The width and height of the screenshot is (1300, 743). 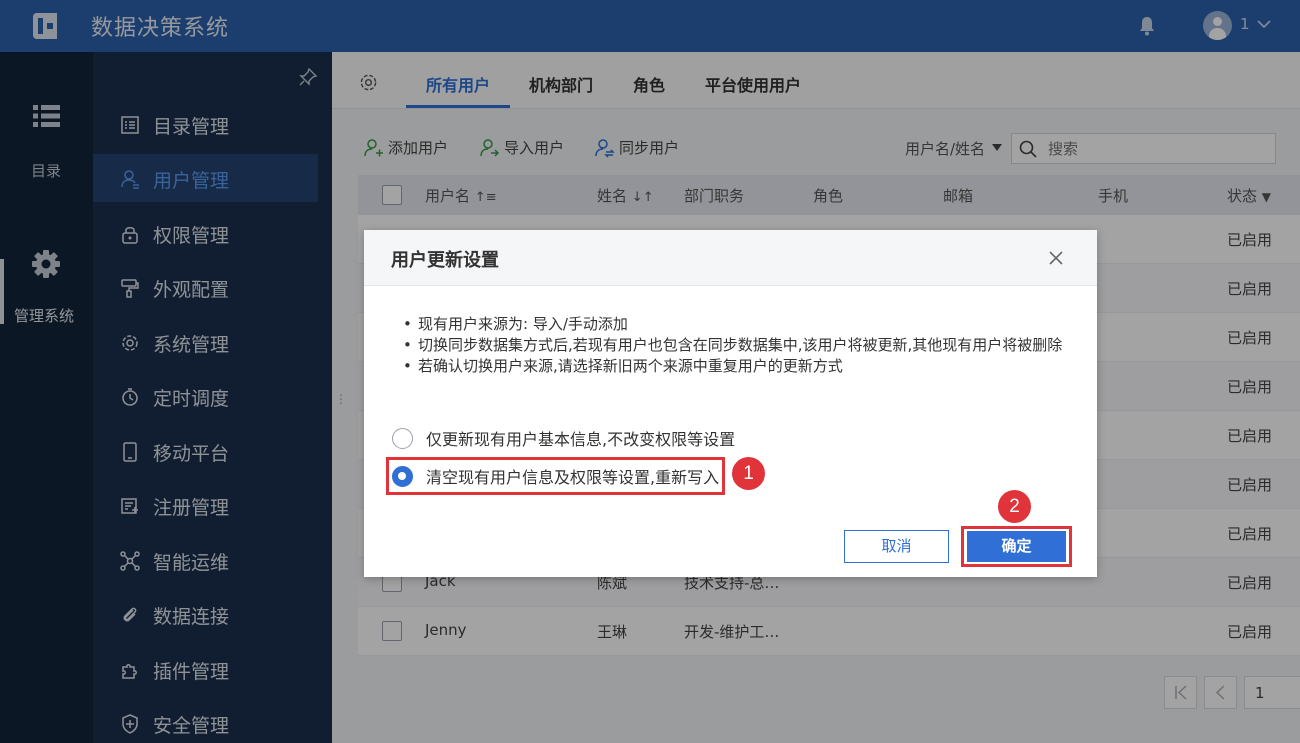 What do you see at coordinates (1016, 546) in the screenshot?
I see `confirm-button: 确定` at bounding box center [1016, 546].